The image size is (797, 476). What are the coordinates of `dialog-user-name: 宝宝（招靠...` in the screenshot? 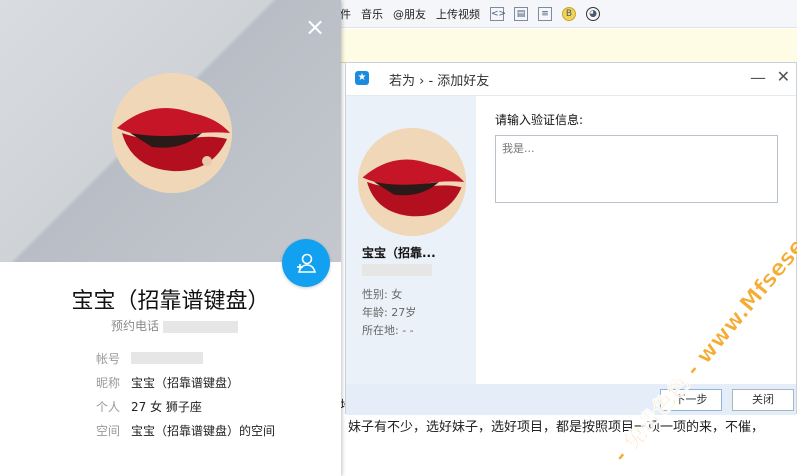 It's located at (399, 253).